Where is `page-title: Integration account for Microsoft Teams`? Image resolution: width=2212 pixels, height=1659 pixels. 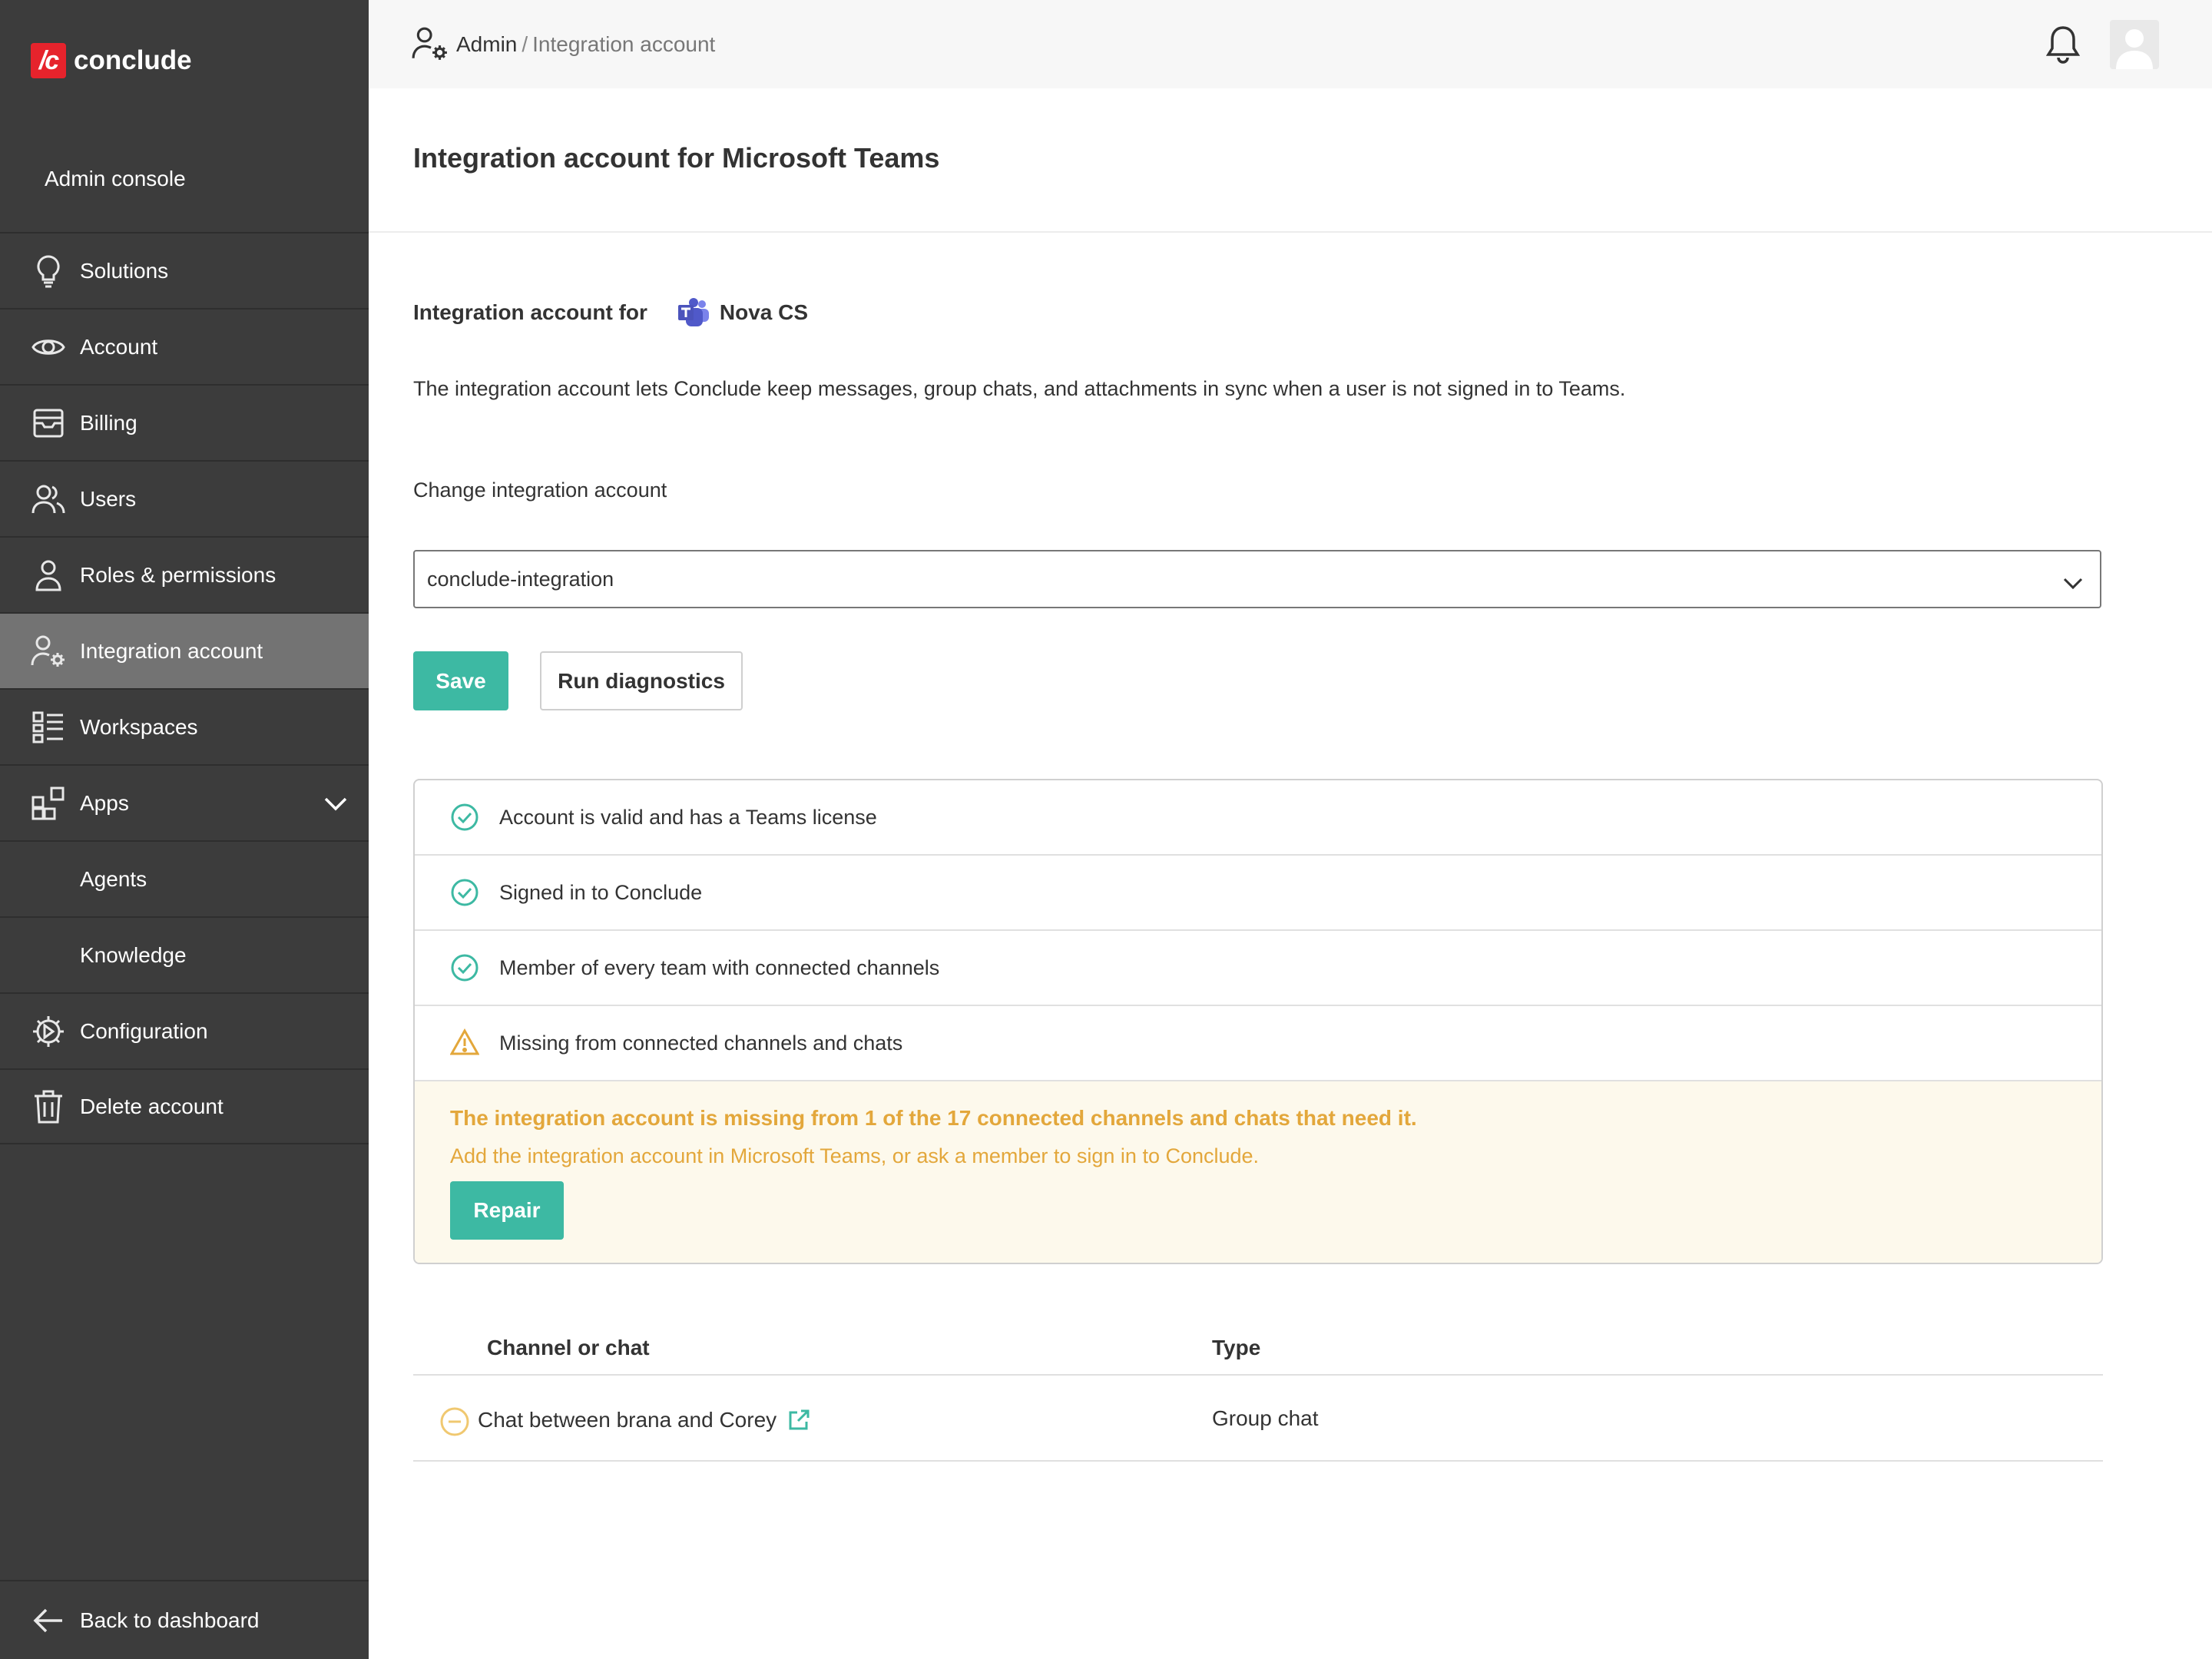
page-title: Integration account for Microsoft Teams is located at coordinates (677, 158).